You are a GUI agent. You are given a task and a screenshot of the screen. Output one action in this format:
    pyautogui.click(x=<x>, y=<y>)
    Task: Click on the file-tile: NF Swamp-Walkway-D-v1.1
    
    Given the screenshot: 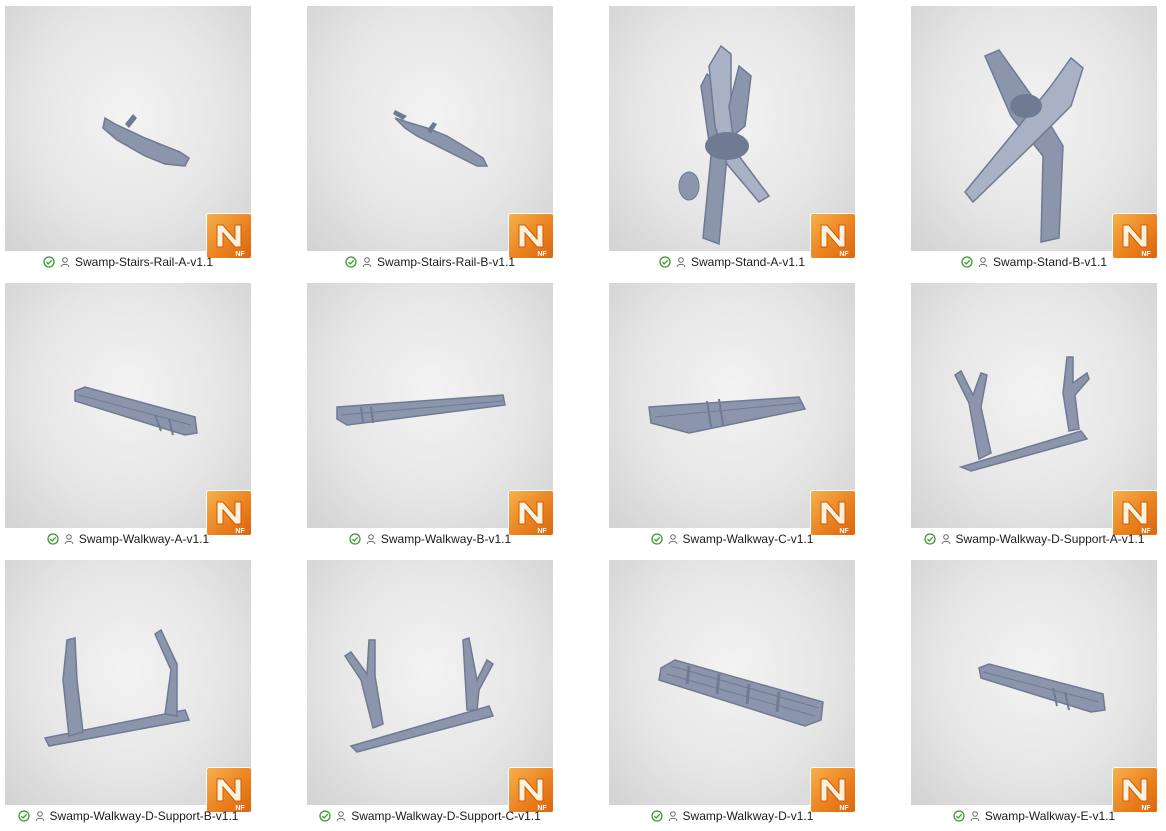 What is the action you would take?
    pyautogui.click(x=755, y=692)
    